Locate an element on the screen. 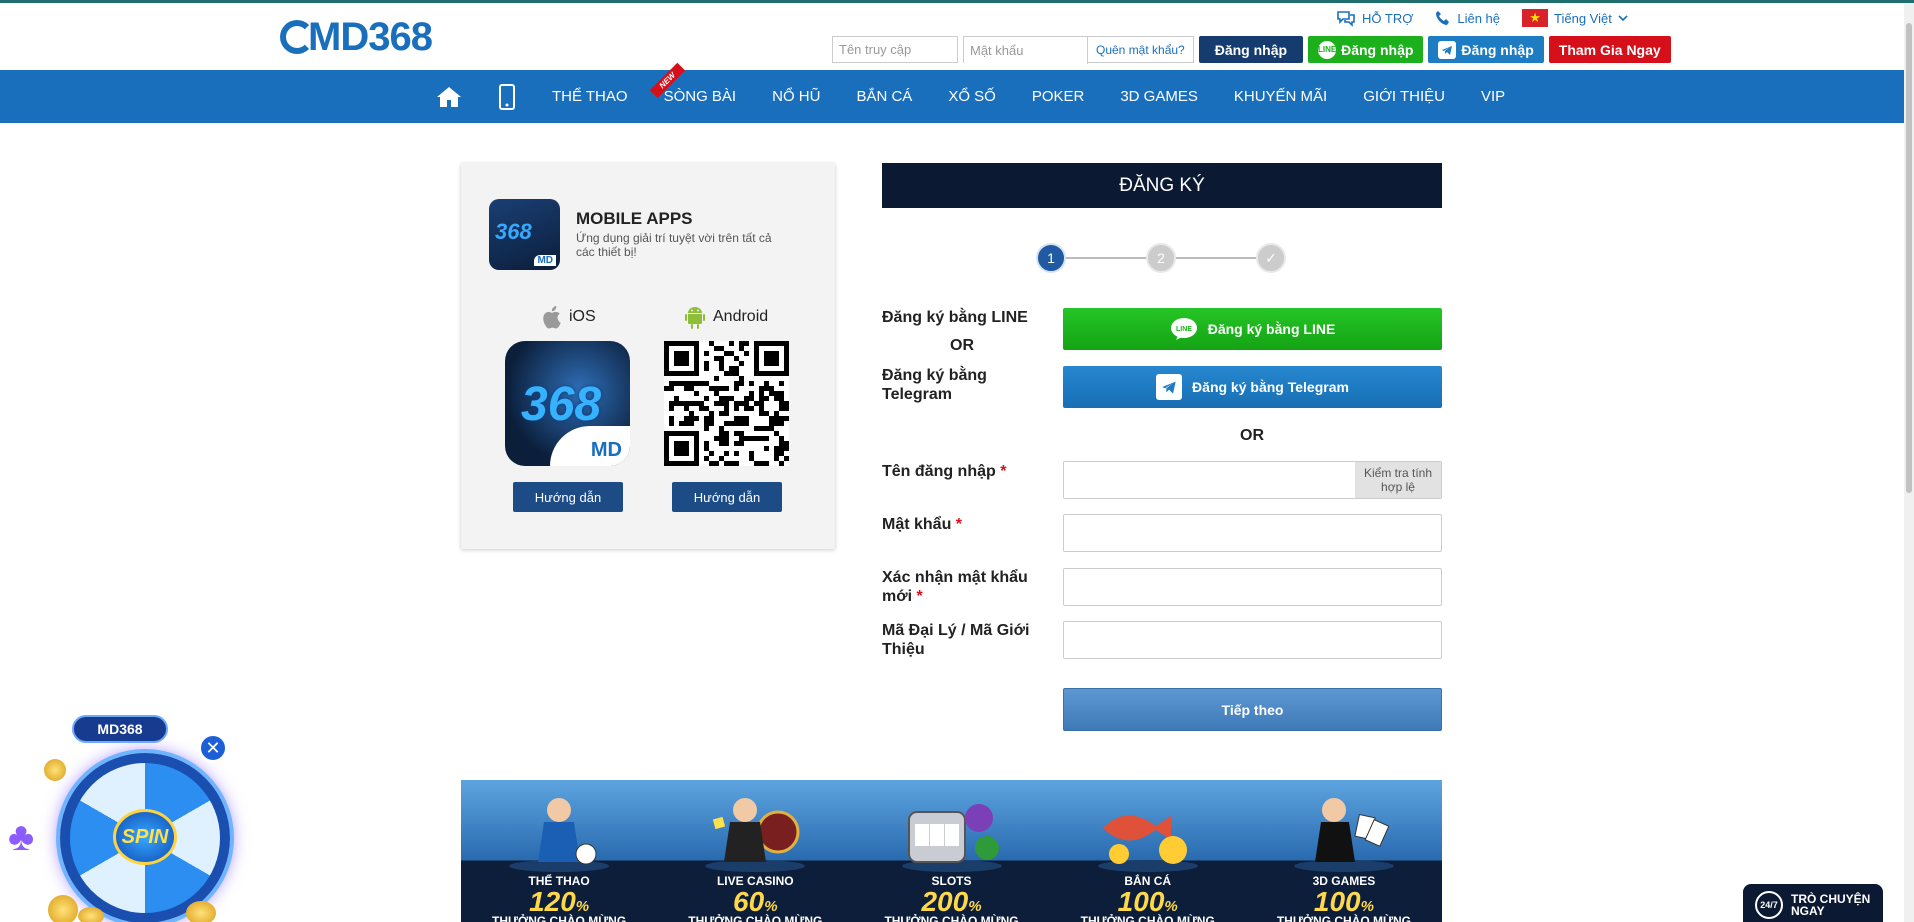 The width and height of the screenshot is (1914, 922). close-icon: ✕ is located at coordinates (213, 748).